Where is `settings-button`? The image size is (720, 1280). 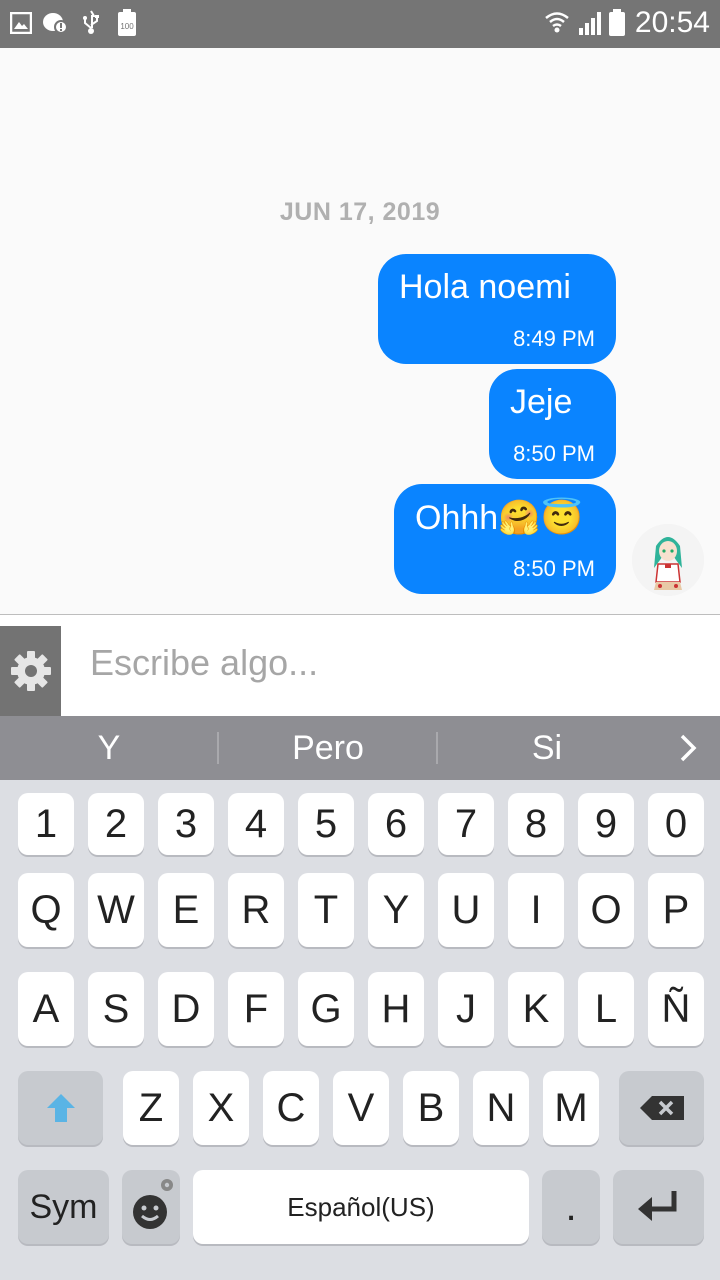
settings-button is located at coordinates (30, 671).